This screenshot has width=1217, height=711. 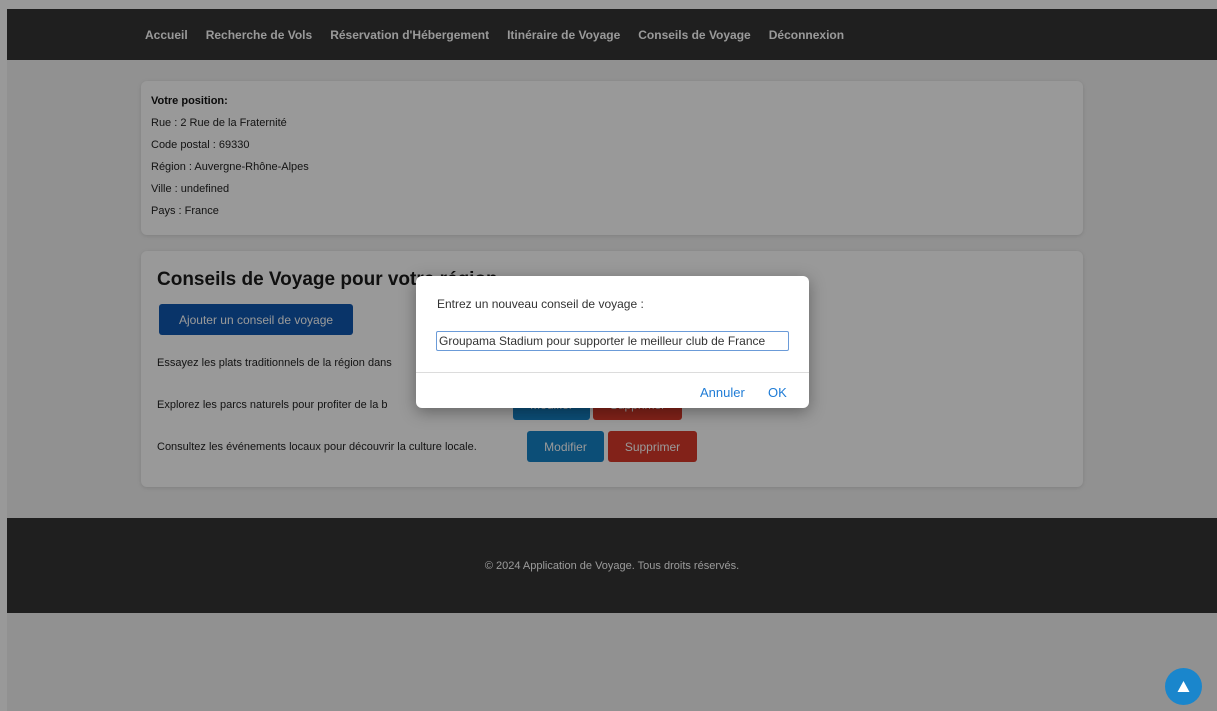 What do you see at coordinates (540, 304) in the screenshot?
I see `dialog-message: Entrez un nouveau conseil de voyage :` at bounding box center [540, 304].